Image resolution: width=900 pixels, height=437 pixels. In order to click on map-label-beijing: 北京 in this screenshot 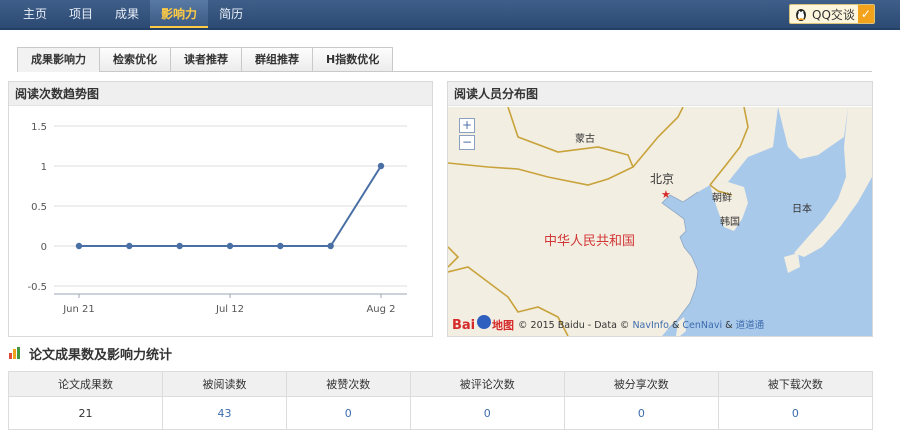, I will do `click(662, 179)`.